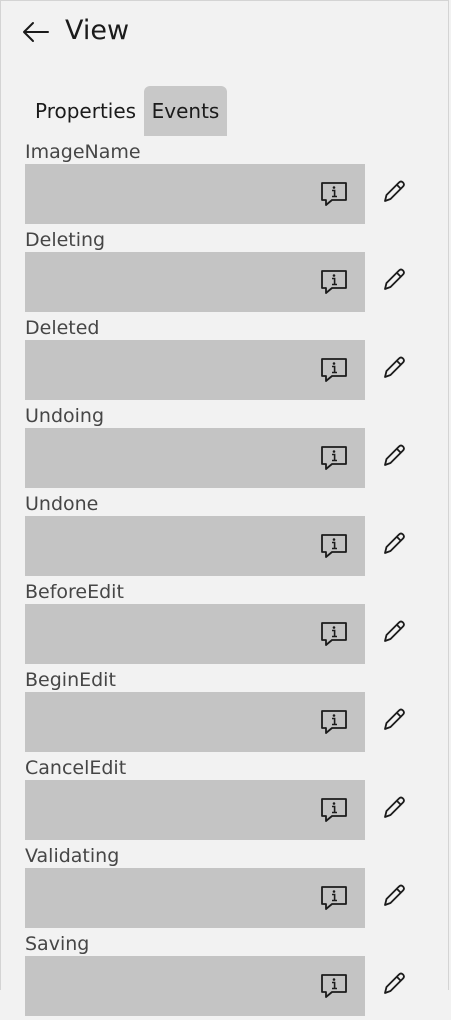  Describe the element at coordinates (97, 30) in the screenshot. I see `page-title: View` at that location.